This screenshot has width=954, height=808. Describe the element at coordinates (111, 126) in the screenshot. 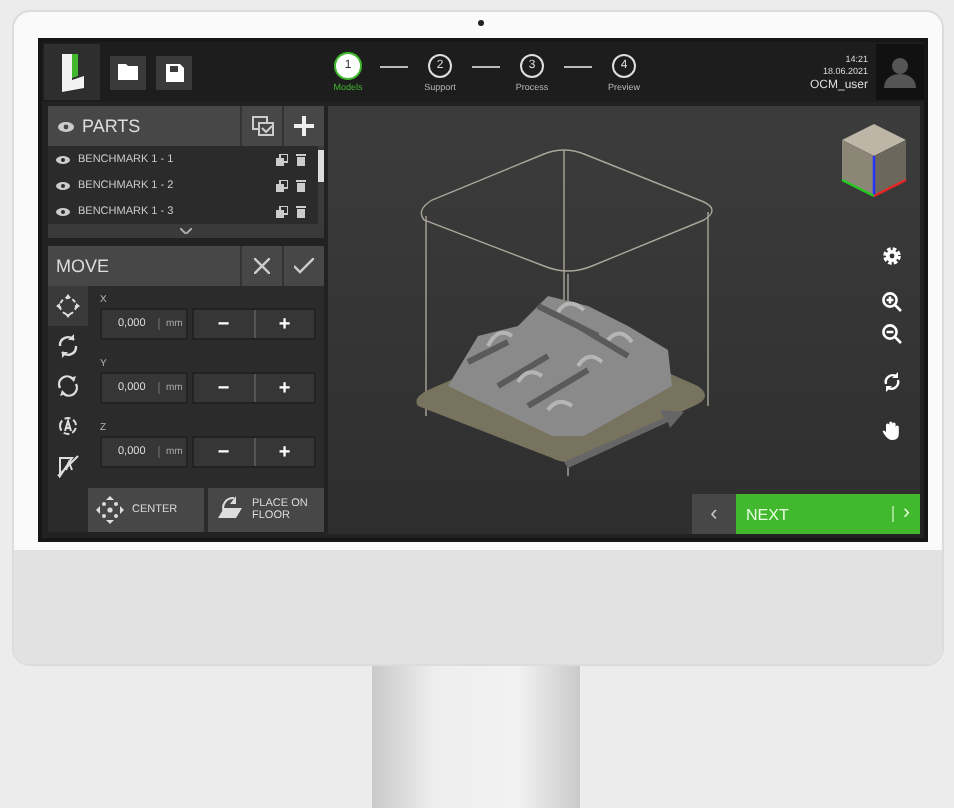

I see `panel-title: PARTS` at that location.